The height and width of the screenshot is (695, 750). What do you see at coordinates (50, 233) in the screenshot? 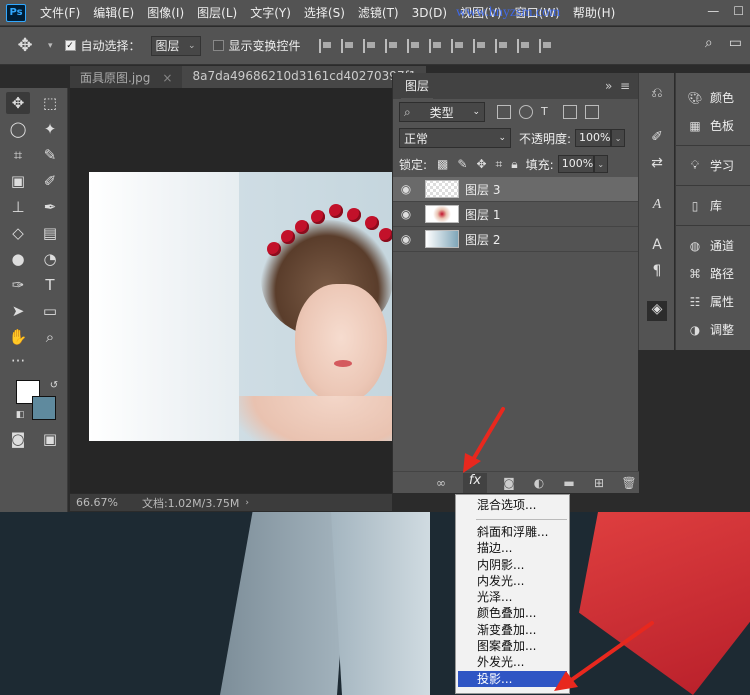
I see `gradient-tool-icon: ▤` at bounding box center [50, 233].